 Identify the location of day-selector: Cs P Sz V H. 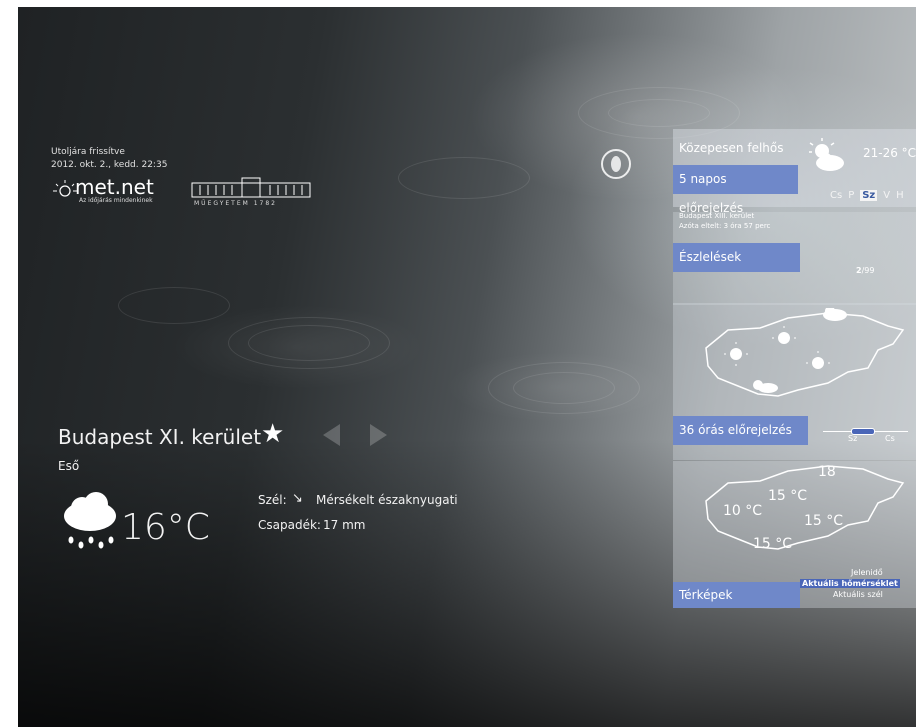
(870, 192).